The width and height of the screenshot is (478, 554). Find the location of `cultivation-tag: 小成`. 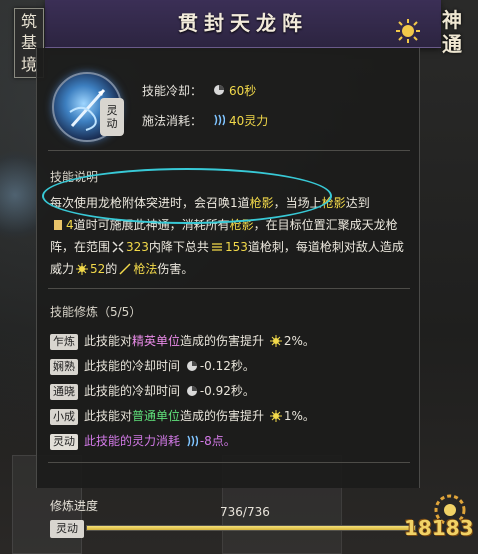

cultivation-tag: 小成 is located at coordinates (64, 417).